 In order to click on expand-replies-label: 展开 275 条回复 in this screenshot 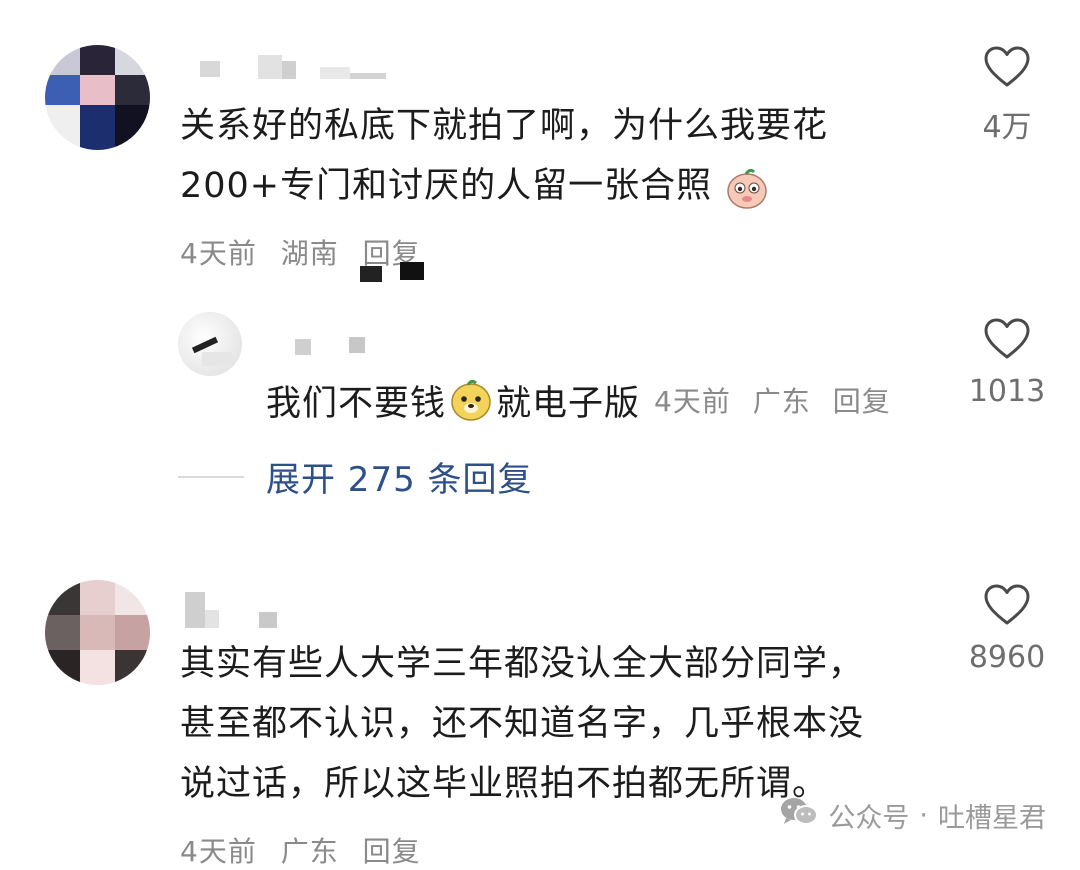, I will do `click(399, 476)`.